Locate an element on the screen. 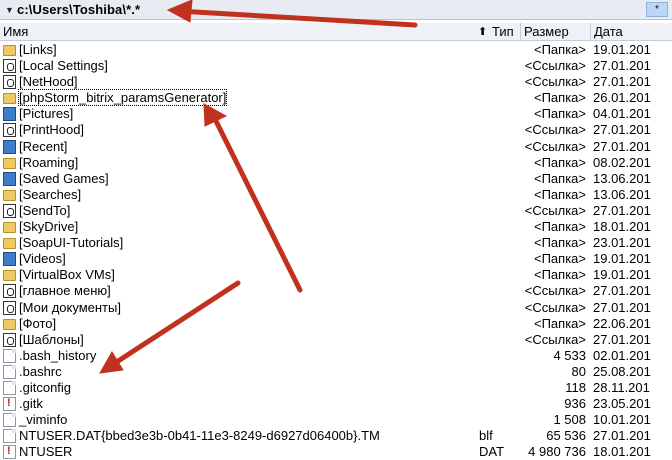 This screenshot has height=460, width=672. file-name: NTUSER is located at coordinates (46, 452).